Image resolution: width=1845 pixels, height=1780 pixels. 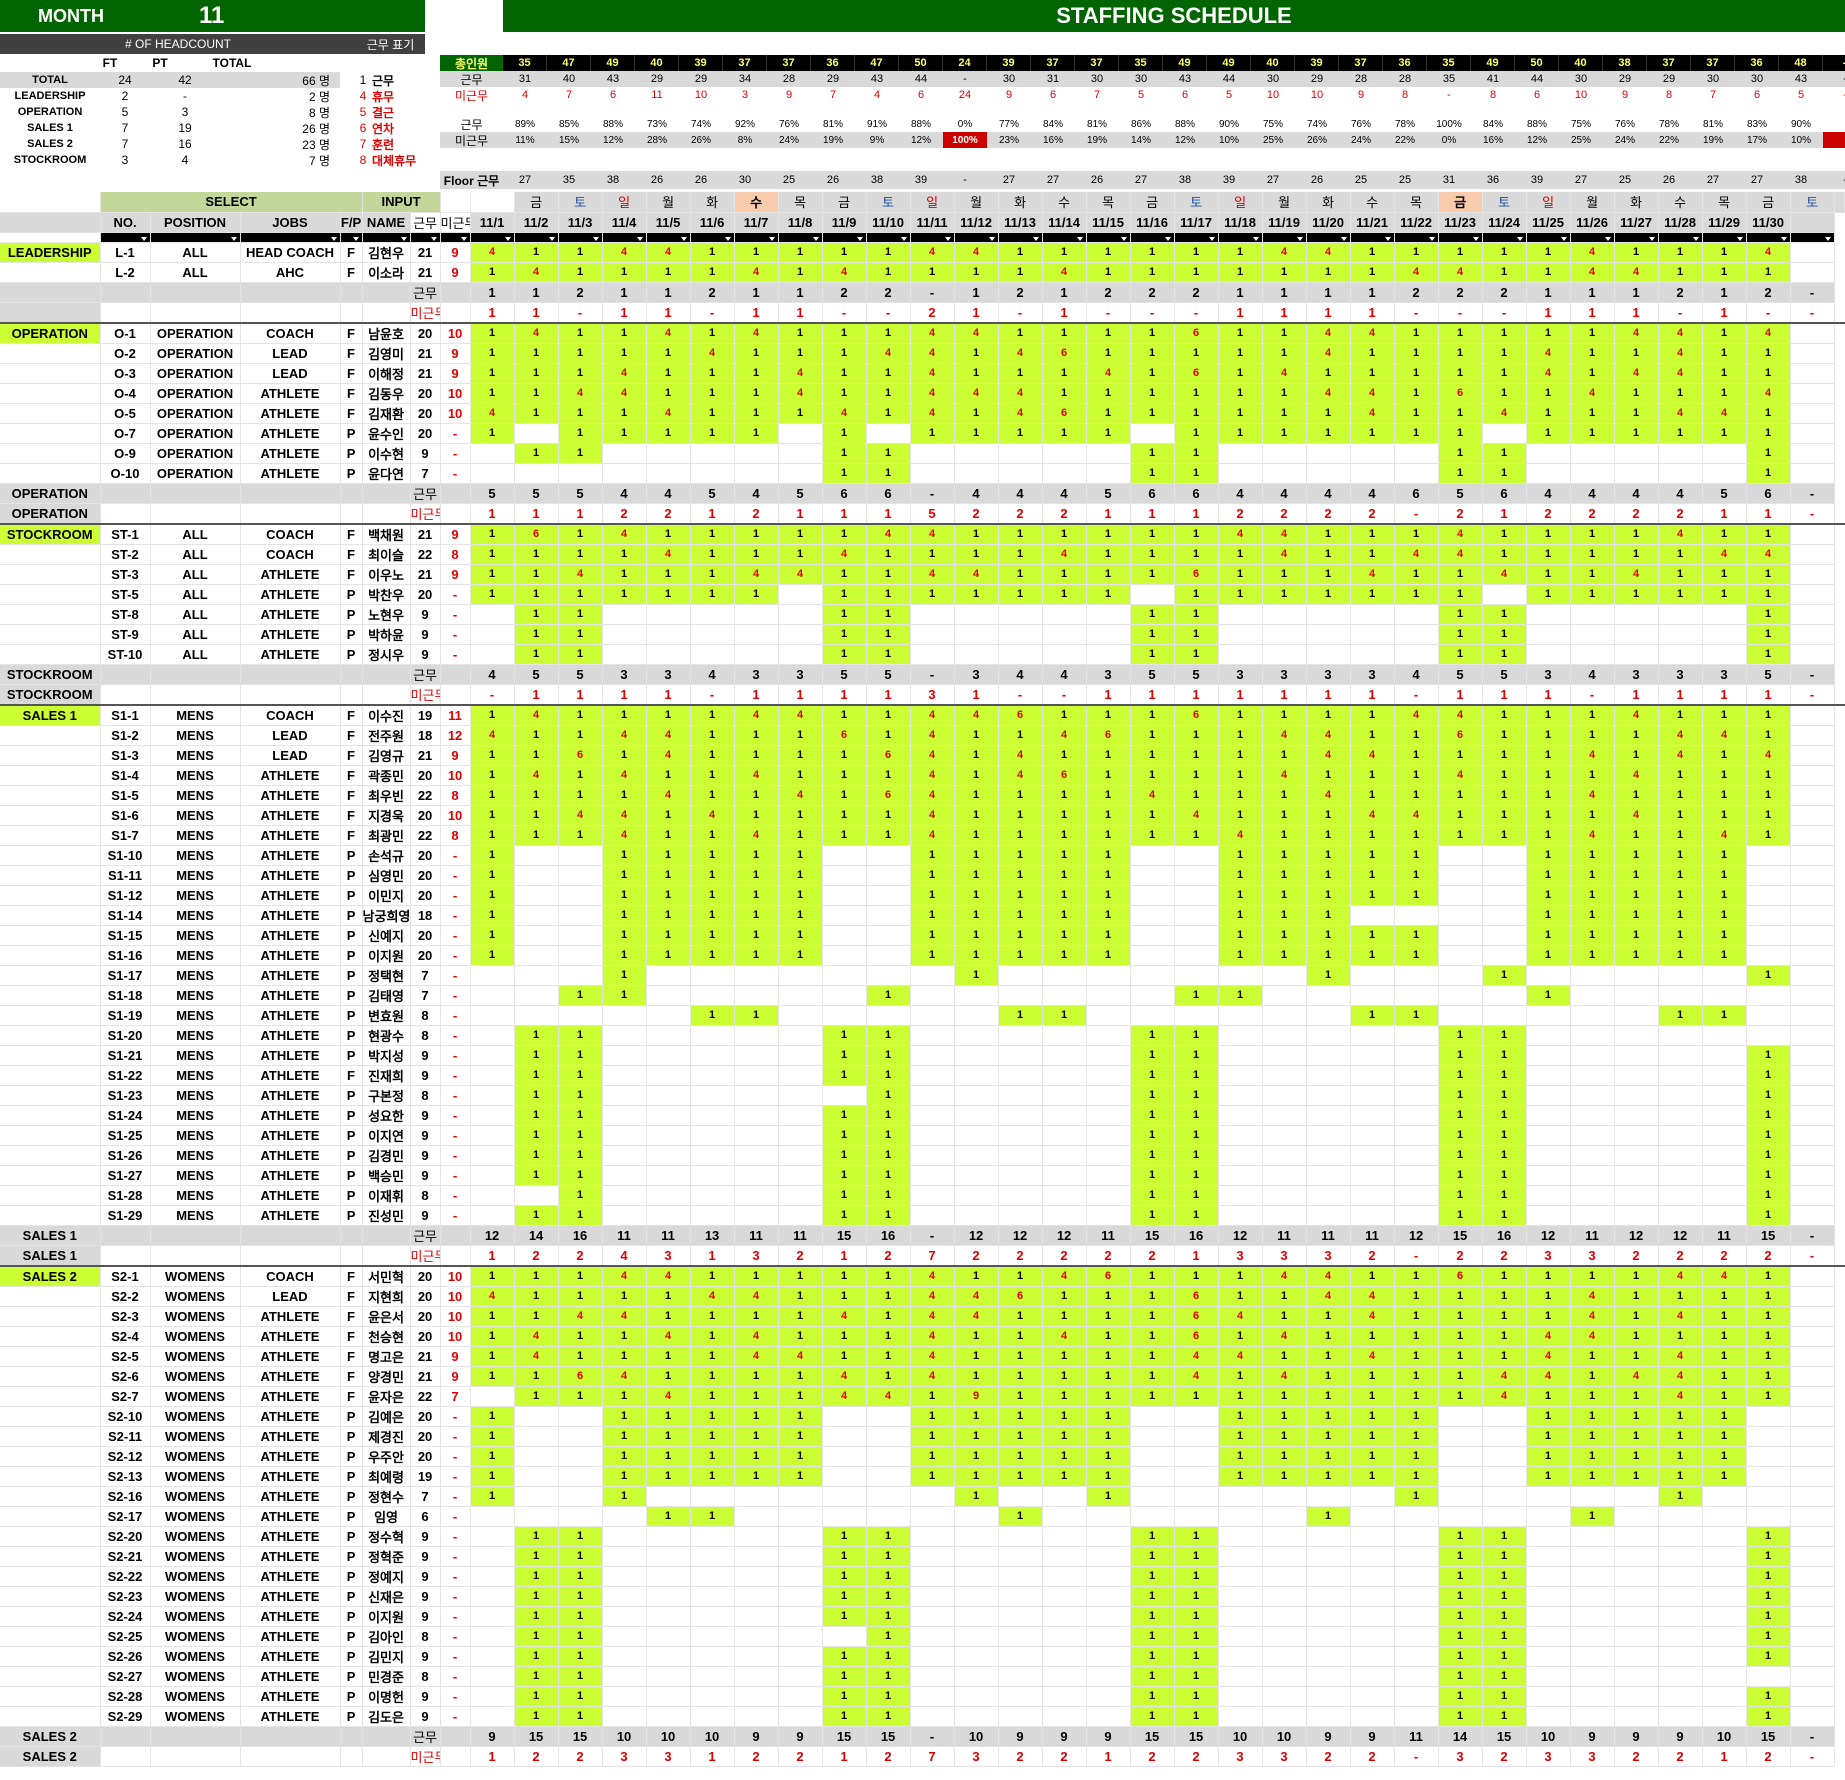 I want to click on staff-job: LEAD, so click(x=290, y=1296).